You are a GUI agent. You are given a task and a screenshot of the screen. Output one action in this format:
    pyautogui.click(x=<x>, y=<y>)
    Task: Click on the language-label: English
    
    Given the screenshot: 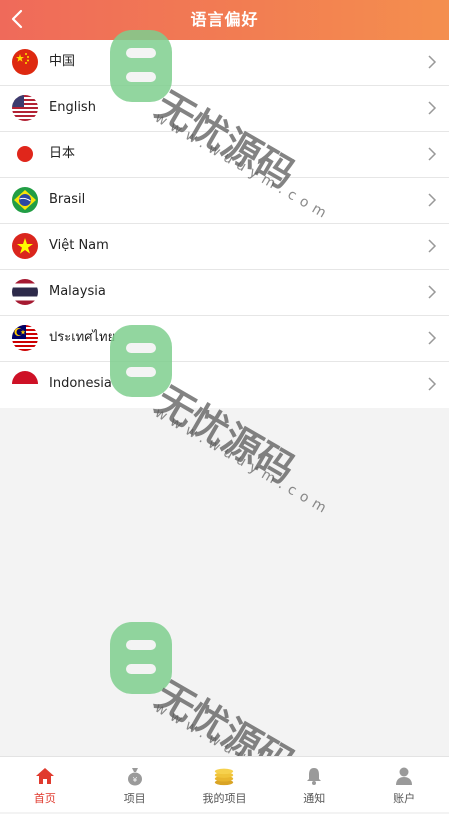 What is the action you would take?
    pyautogui.click(x=72, y=107)
    